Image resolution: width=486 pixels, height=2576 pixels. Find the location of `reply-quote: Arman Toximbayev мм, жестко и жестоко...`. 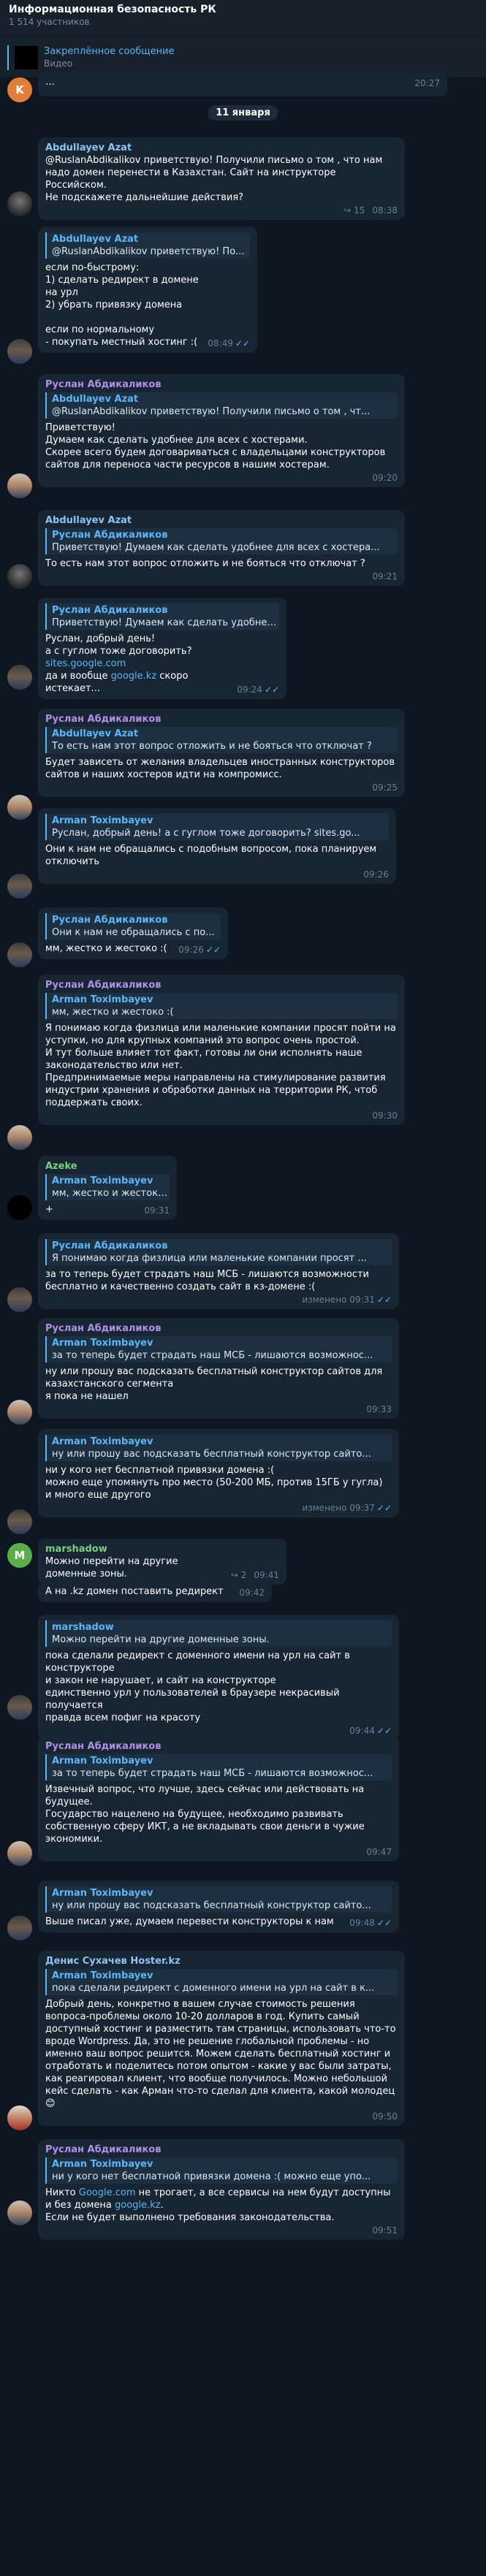

reply-quote: Arman Toximbayev мм, жестко и жестоко... is located at coordinates (107, 1187).